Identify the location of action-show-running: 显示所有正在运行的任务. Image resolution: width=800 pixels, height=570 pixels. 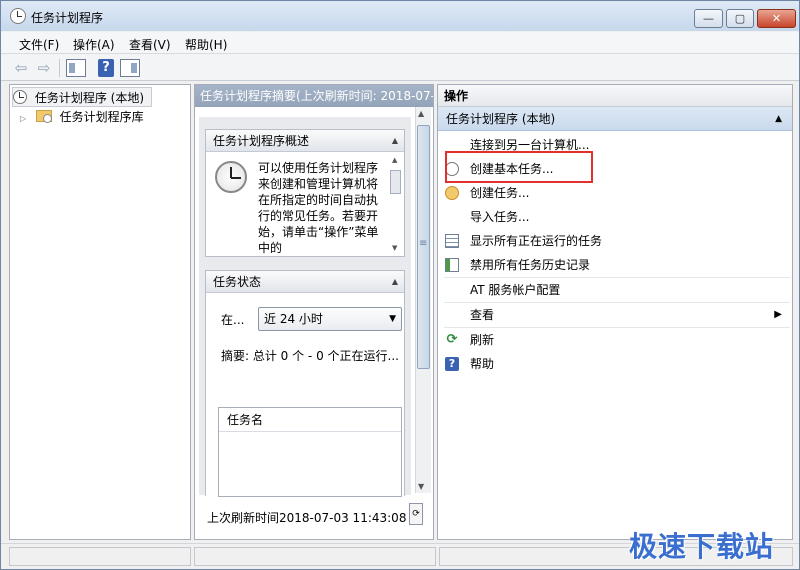
(615, 241).